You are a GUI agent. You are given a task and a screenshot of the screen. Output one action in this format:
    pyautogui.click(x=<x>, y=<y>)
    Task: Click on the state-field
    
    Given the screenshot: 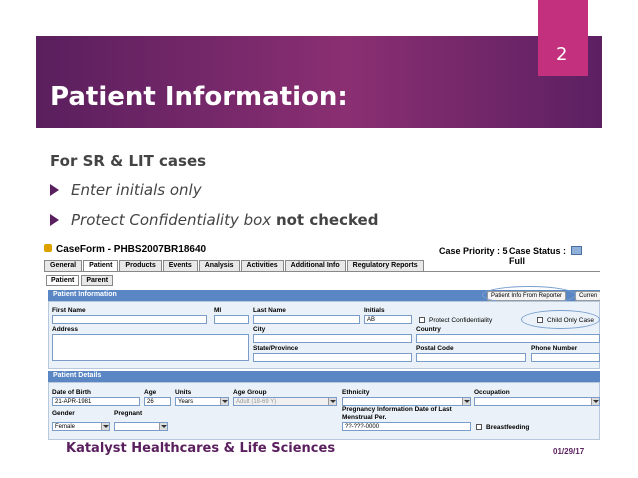 What is the action you would take?
    pyautogui.click(x=332, y=357)
    